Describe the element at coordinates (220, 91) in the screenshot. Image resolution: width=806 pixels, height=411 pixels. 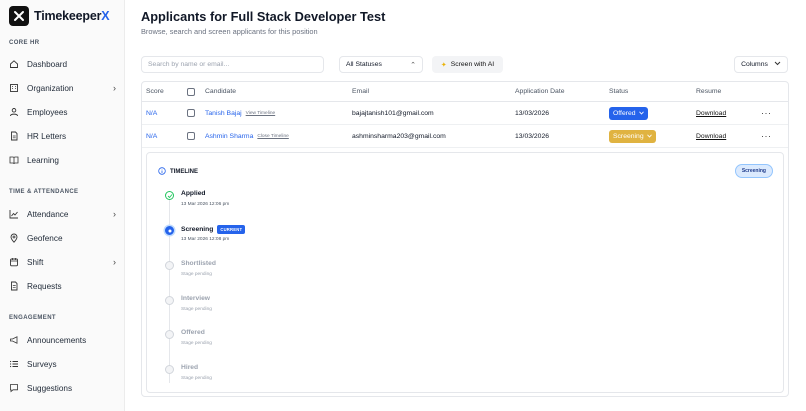
I see `header-candidate: Candidate` at that location.